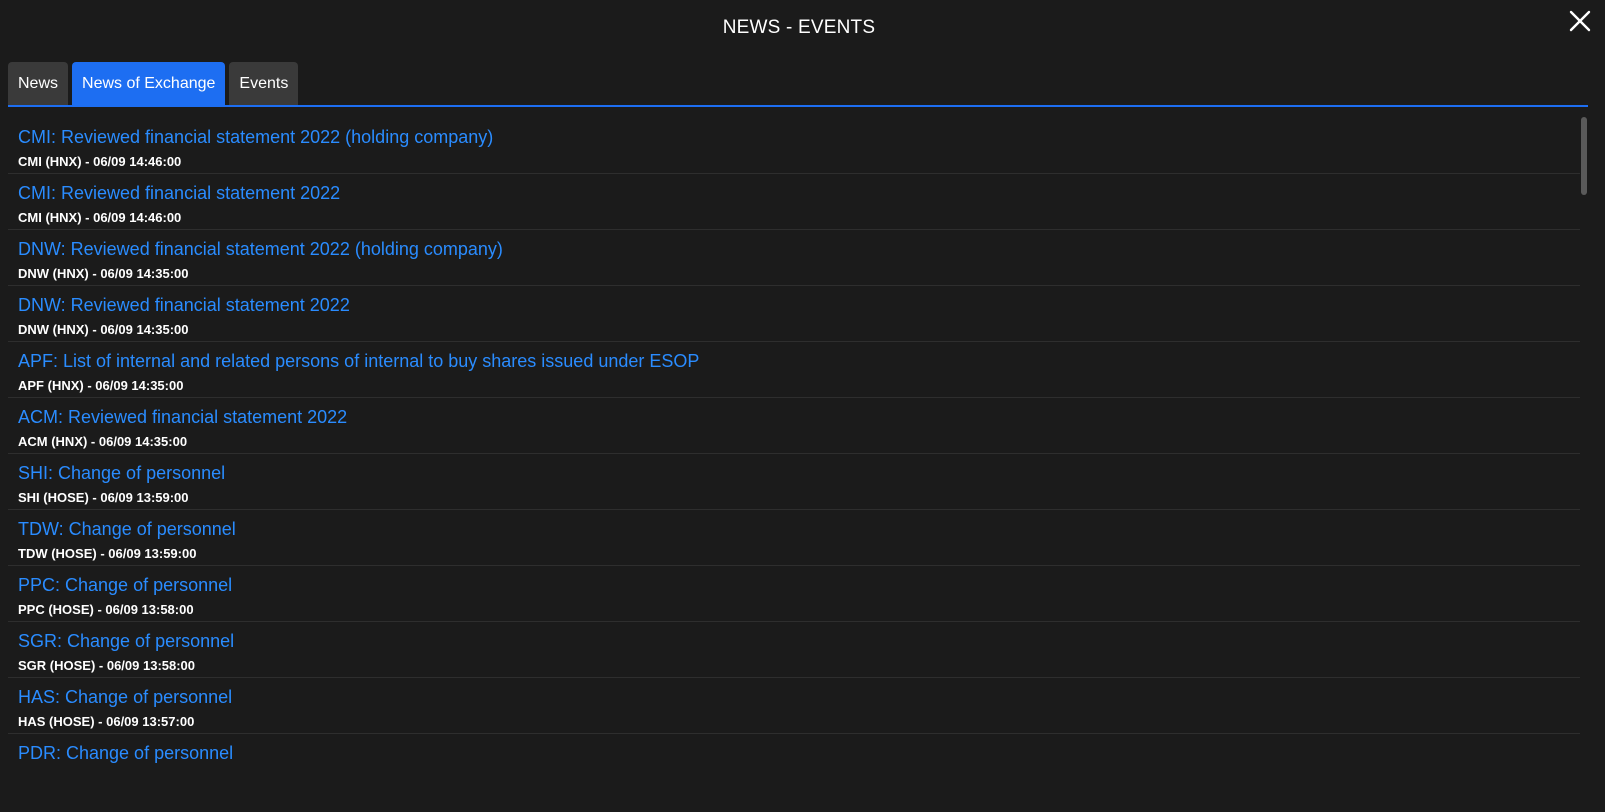  What do you see at coordinates (179, 193) in the screenshot?
I see `news-title-link: CMI: Reviewed financial statement 2022` at bounding box center [179, 193].